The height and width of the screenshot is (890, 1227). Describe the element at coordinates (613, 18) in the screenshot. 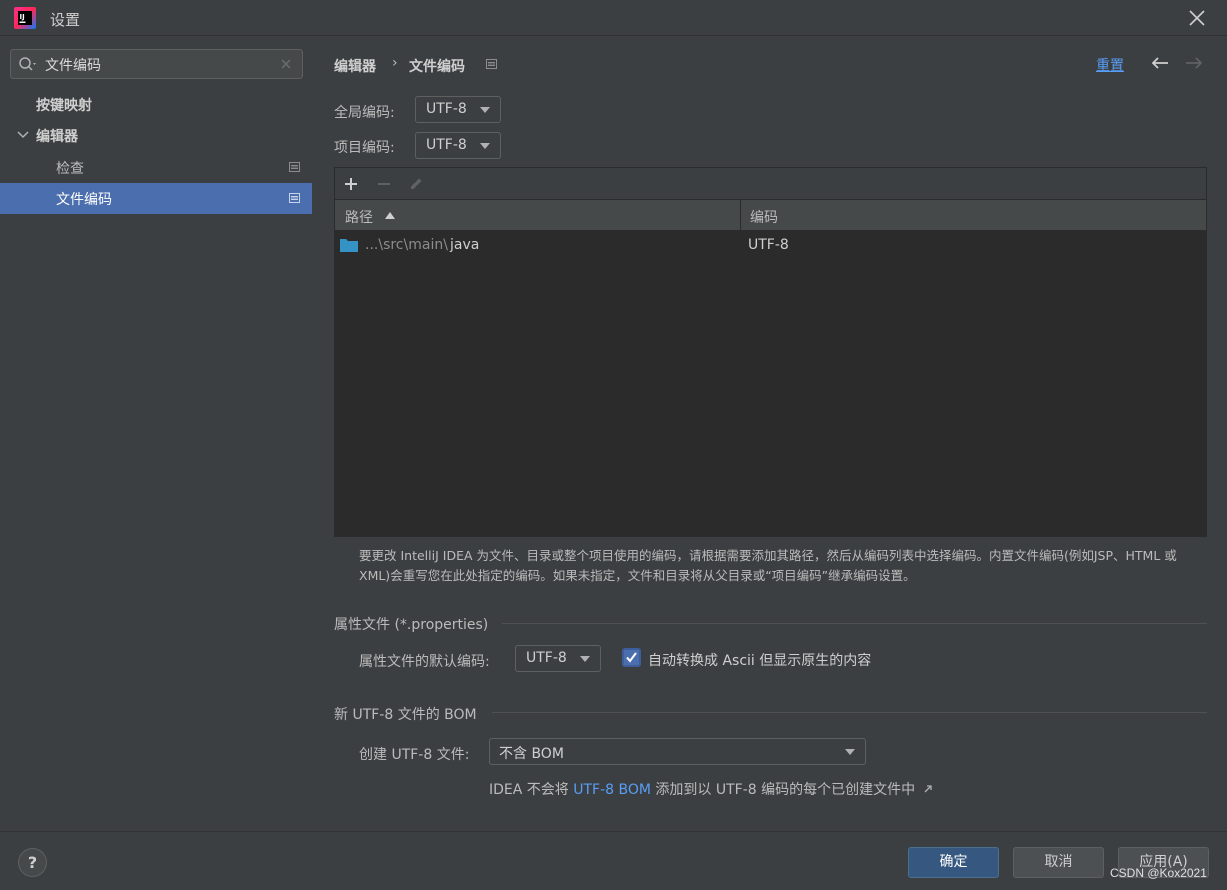

I see `title-bar: IJ 设置` at that location.